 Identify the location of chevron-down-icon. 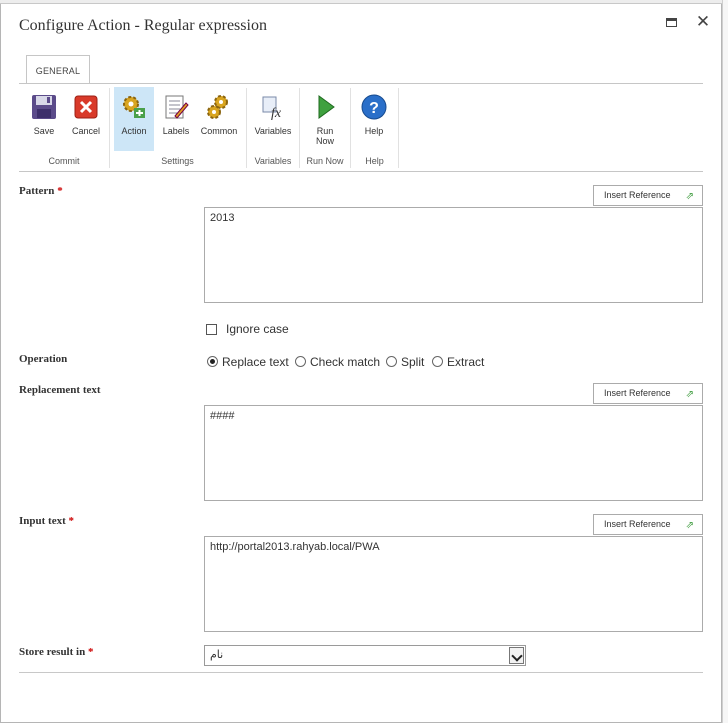
(516, 655).